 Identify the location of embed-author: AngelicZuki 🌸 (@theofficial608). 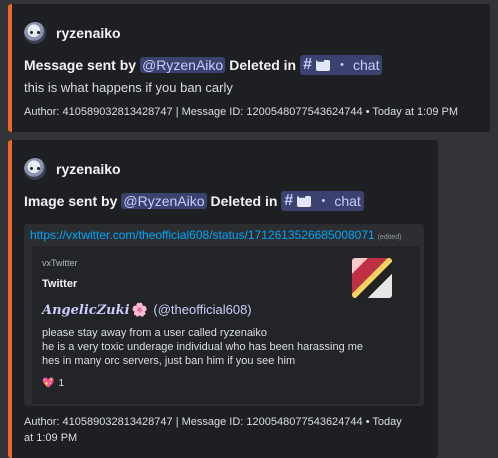
(147, 310).